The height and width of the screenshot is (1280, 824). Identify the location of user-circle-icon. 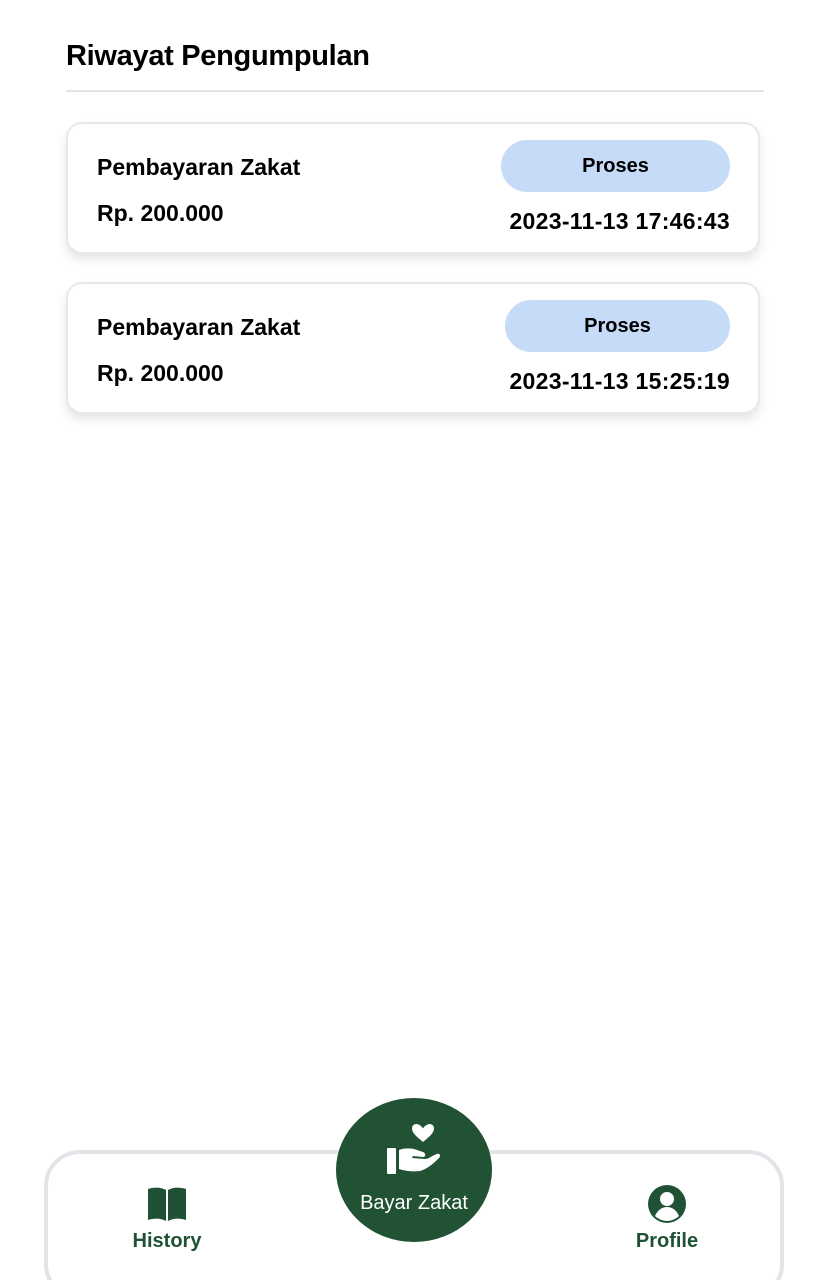
(667, 1204).